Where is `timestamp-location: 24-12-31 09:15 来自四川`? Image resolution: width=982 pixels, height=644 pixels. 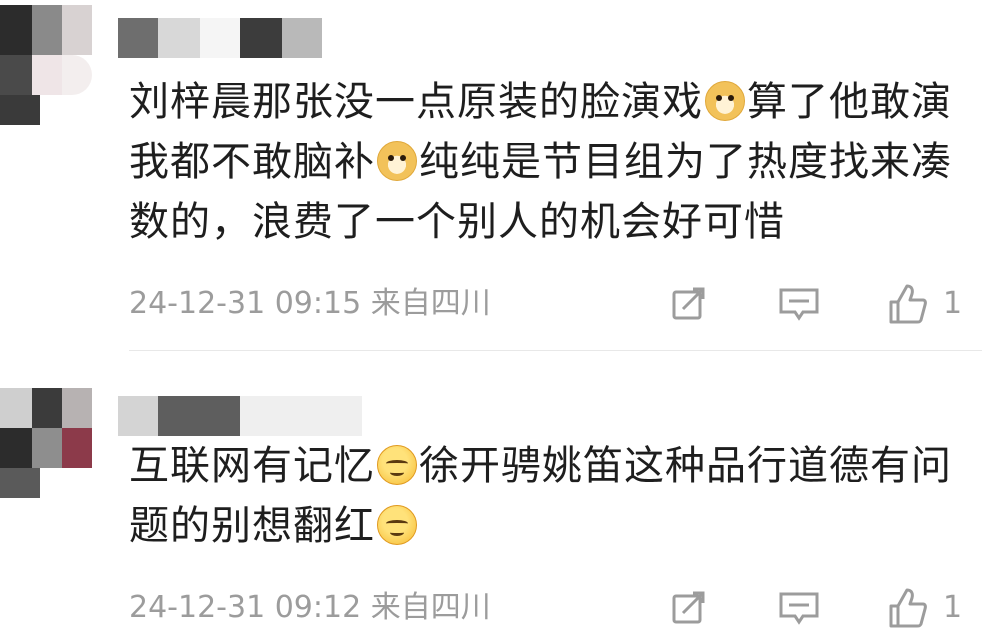
timestamp-location: 24-12-31 09:15 来自四川 is located at coordinates (310, 304).